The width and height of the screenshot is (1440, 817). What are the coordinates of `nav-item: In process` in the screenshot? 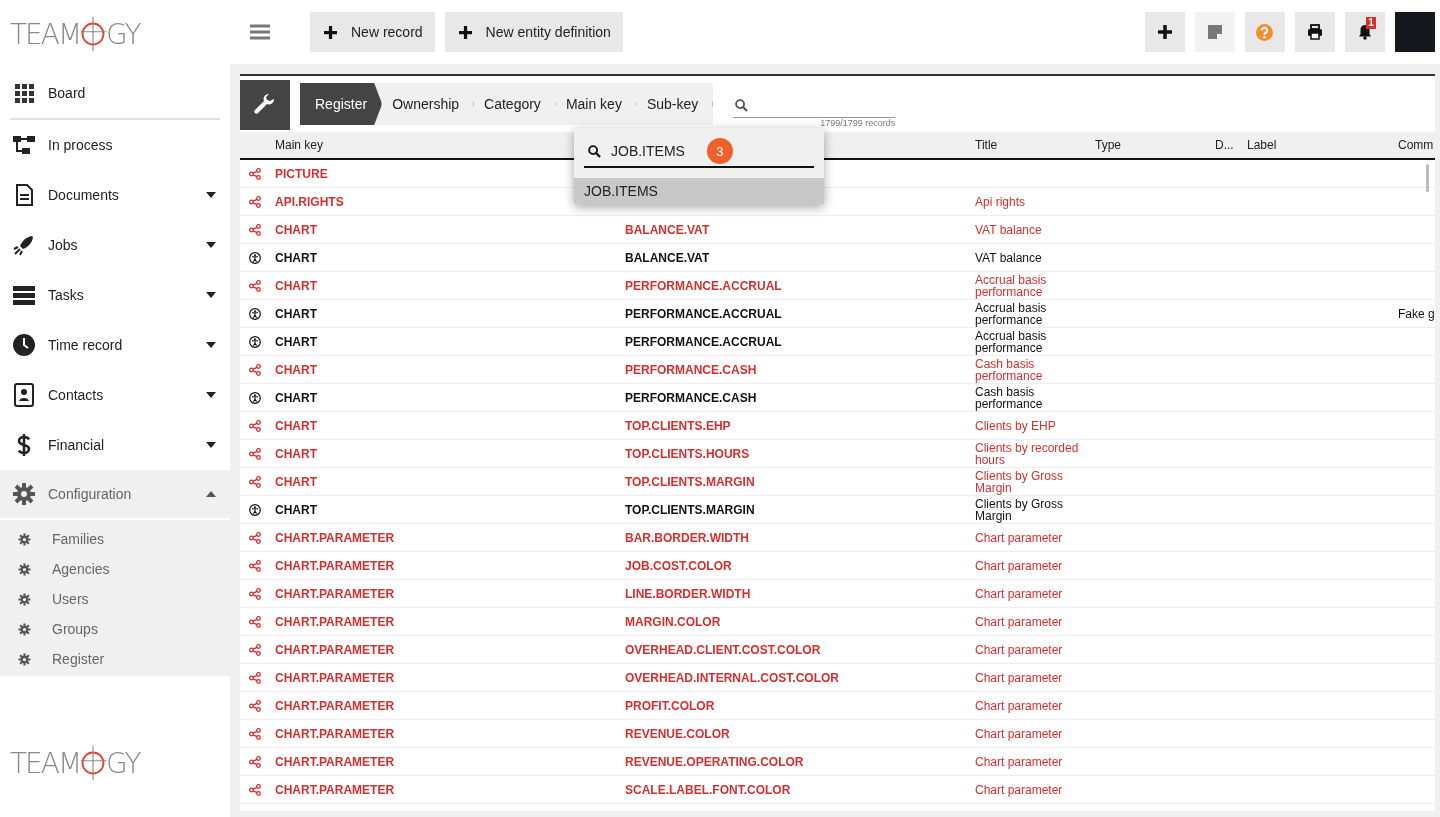 It's located at (115, 145).